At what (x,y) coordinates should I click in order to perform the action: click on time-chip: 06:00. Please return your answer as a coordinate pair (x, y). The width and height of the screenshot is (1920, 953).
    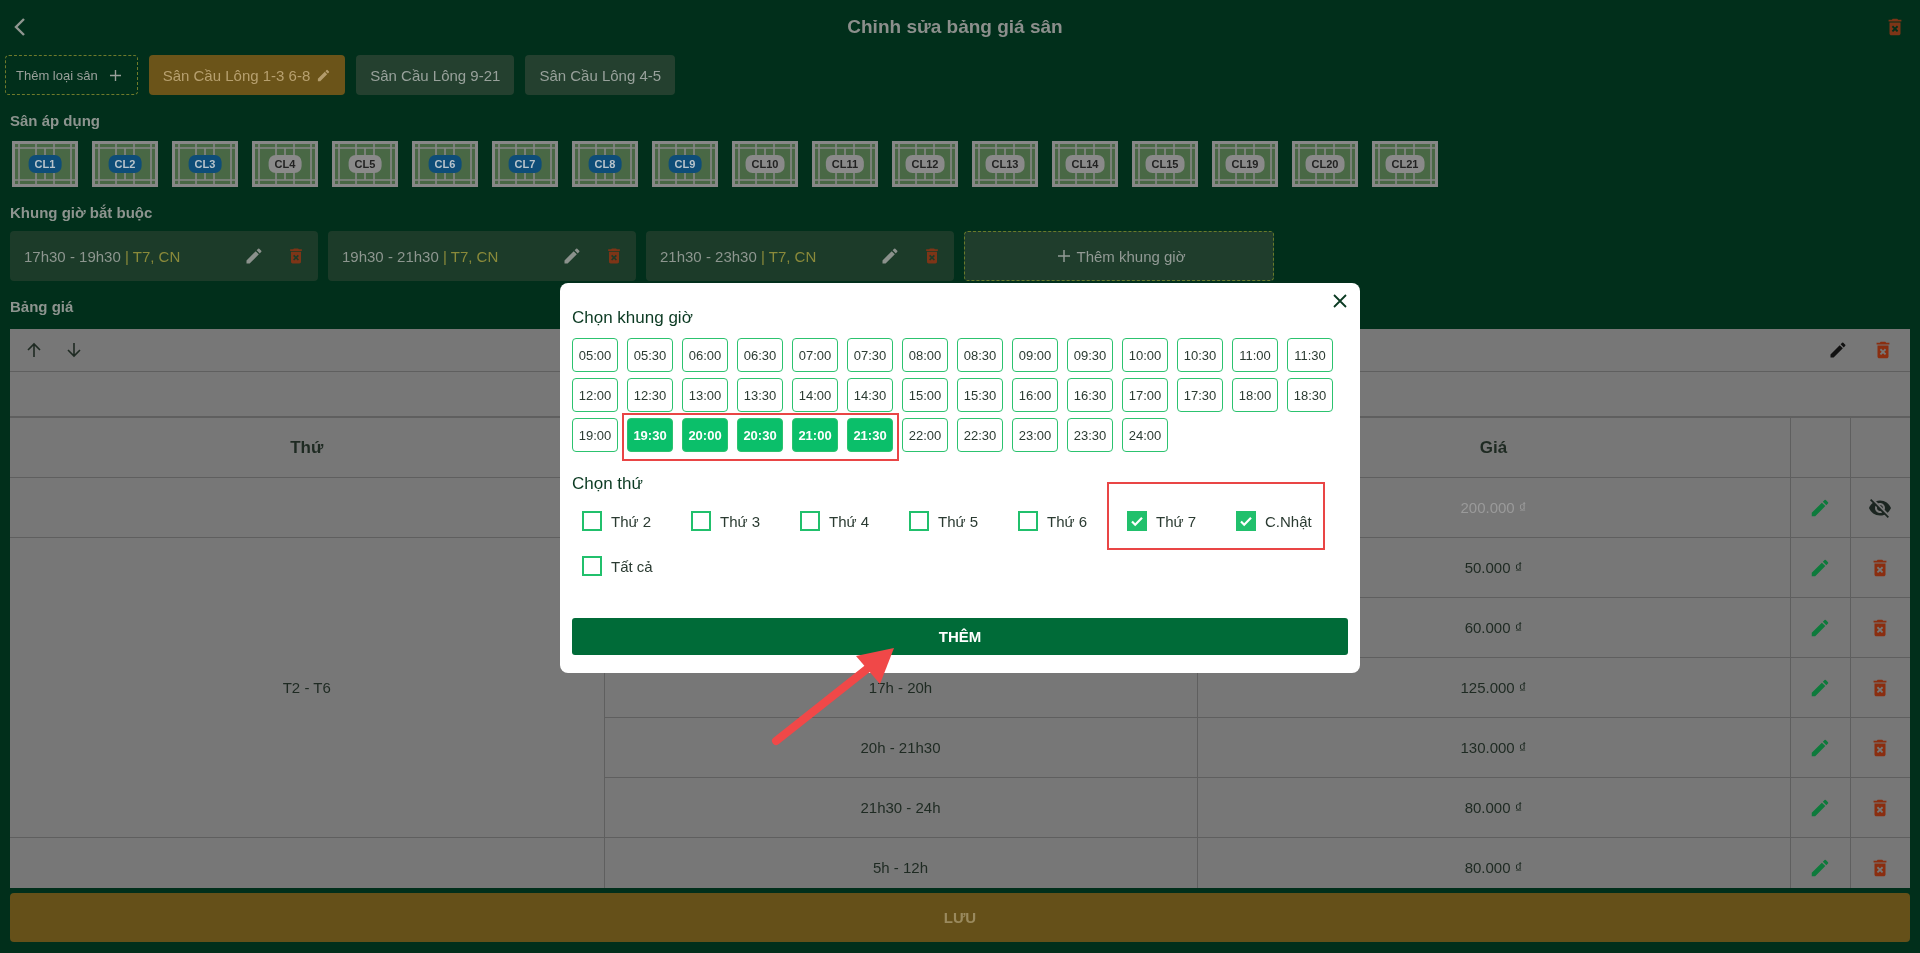
    Looking at the image, I should click on (705, 355).